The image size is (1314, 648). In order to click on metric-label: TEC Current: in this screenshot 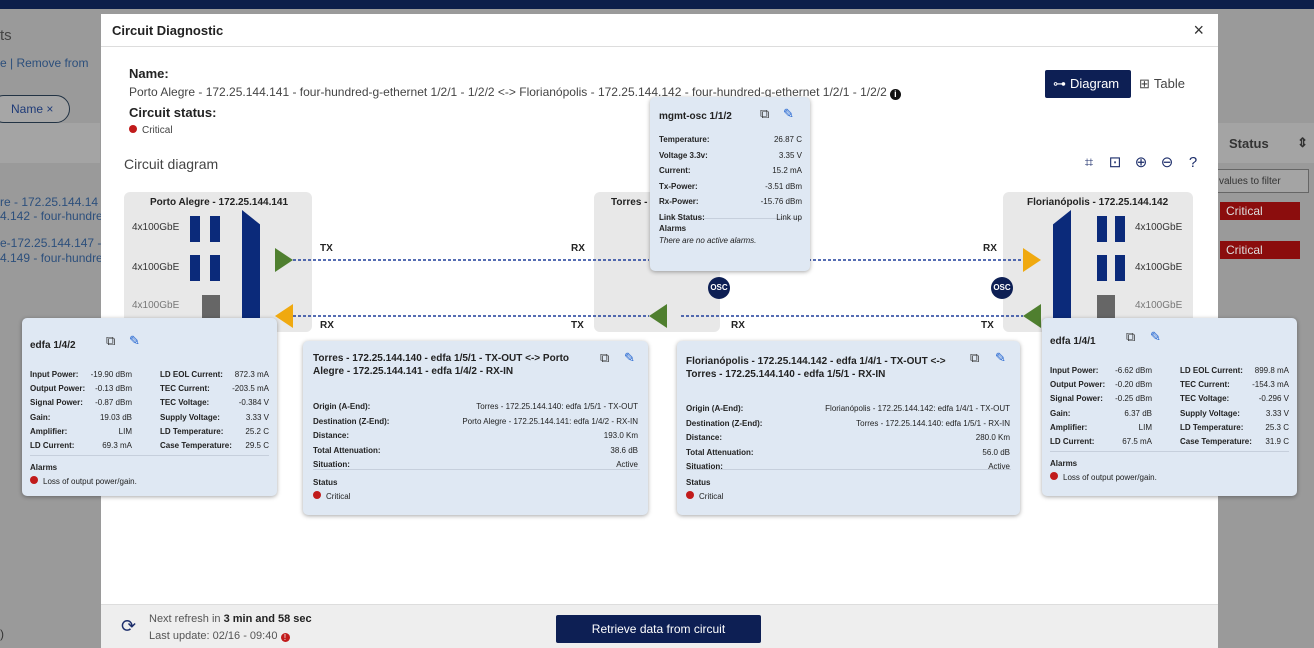, I will do `click(1205, 385)`.